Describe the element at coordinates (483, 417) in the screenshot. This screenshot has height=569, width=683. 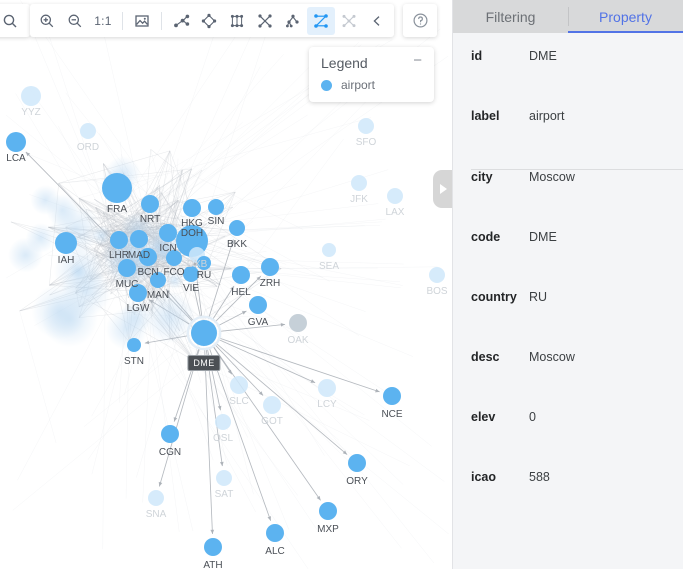
I see `property-key: elev` at that location.